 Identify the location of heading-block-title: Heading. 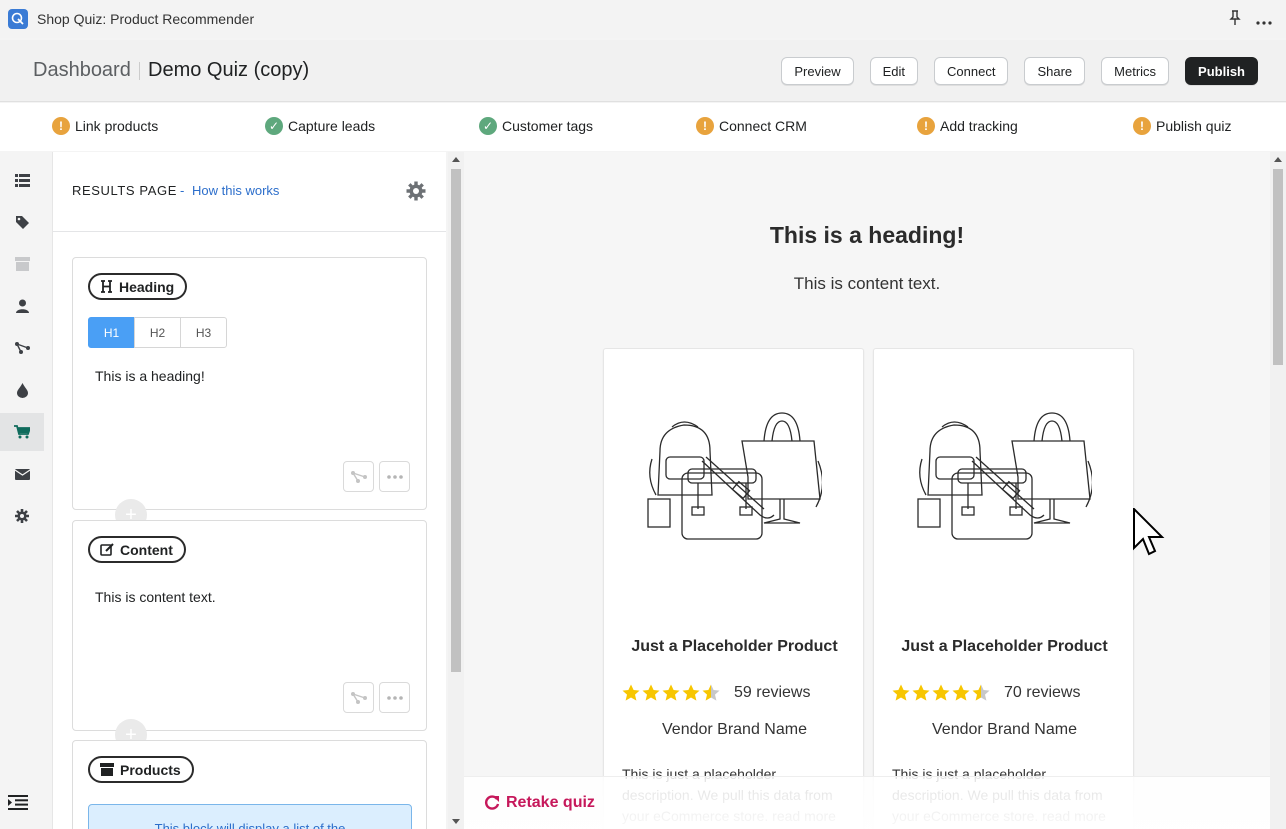
(147, 286).